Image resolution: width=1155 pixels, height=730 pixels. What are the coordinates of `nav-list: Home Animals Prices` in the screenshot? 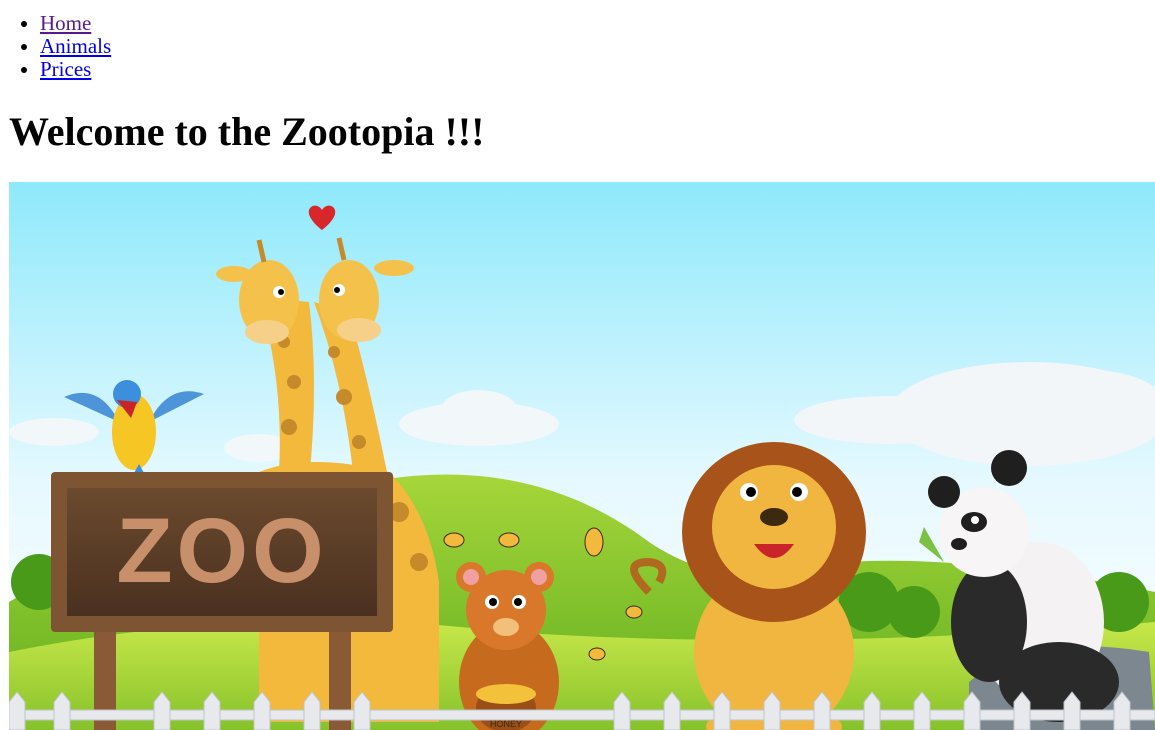 It's located at (577, 40).